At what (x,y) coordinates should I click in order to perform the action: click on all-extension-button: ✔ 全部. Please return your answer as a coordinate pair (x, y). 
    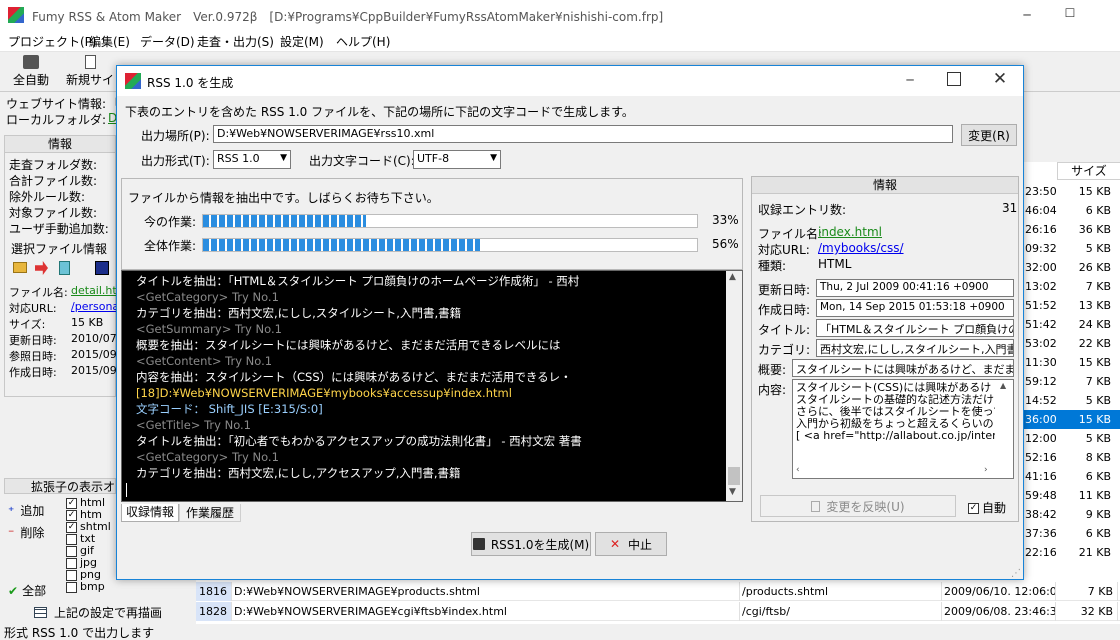
    Looking at the image, I should click on (27, 590).